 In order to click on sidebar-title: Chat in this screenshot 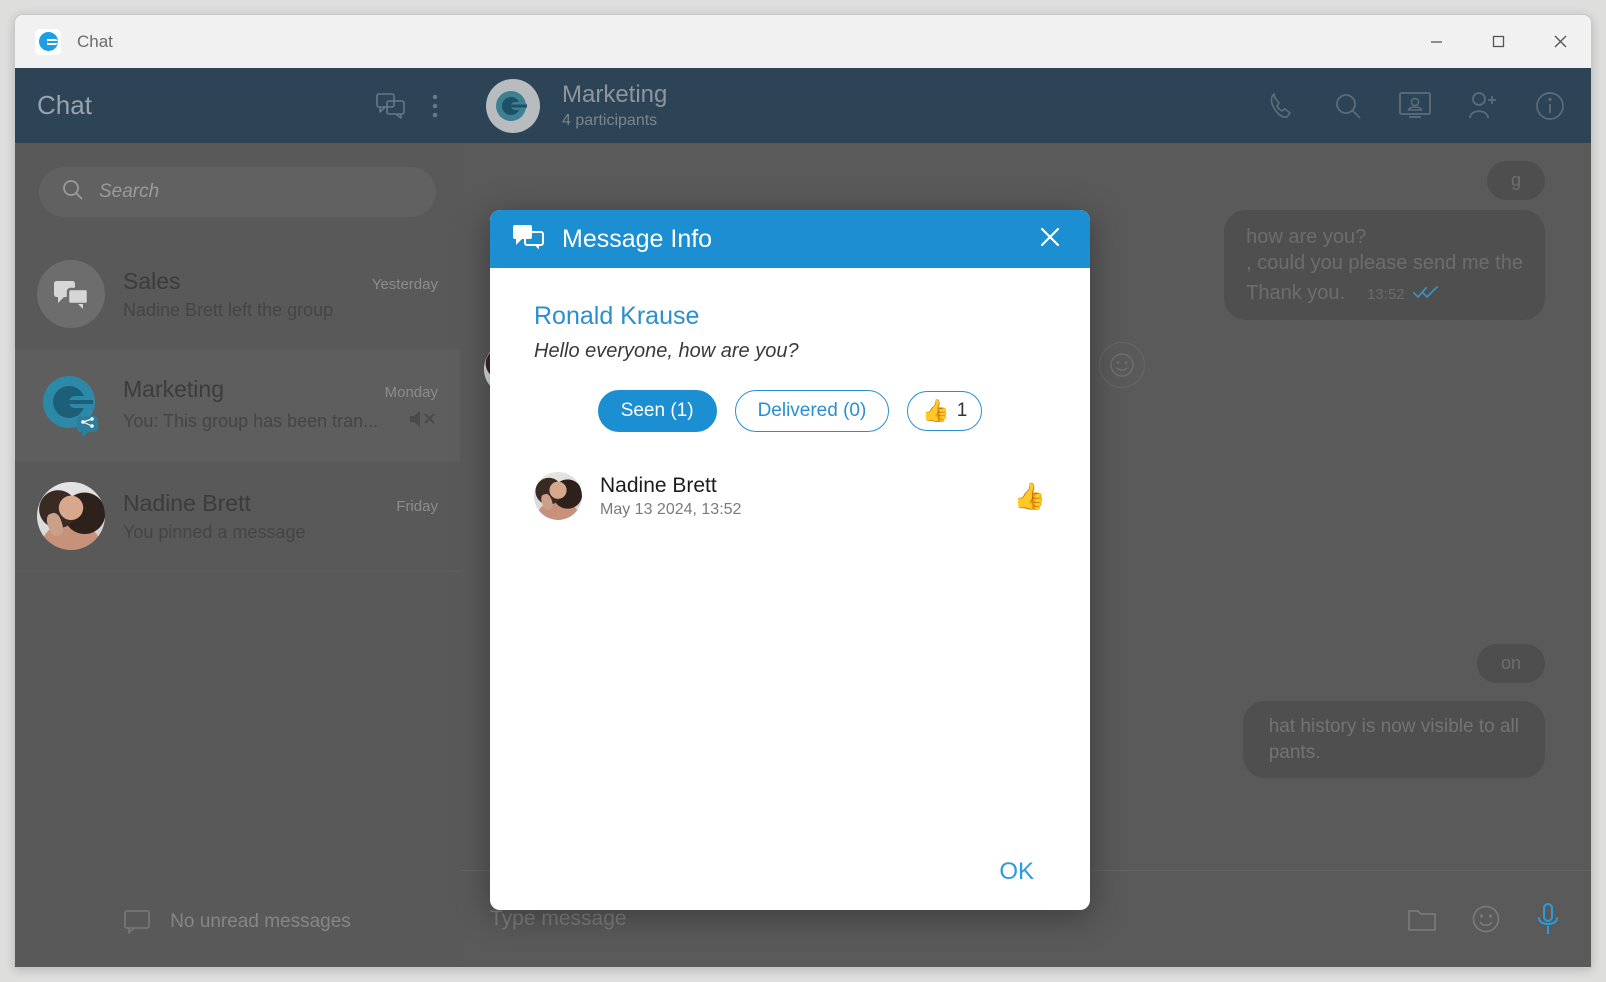, I will do `click(64, 105)`.